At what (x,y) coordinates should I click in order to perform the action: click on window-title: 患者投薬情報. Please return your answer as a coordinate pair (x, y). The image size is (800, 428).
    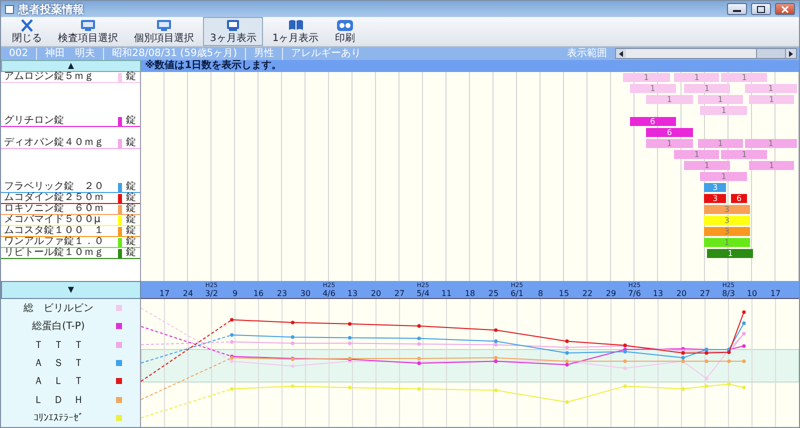
    Looking at the image, I should click on (51, 9).